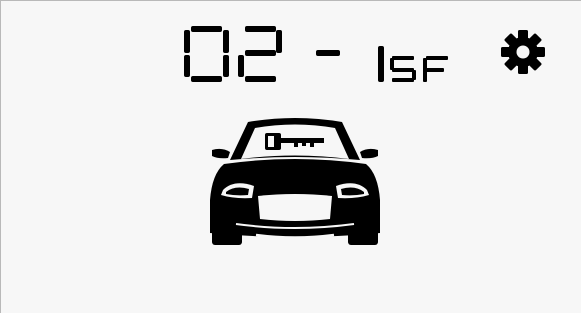 This screenshot has width=581, height=313. I want to click on segment-digit-two, so click(260, 54).